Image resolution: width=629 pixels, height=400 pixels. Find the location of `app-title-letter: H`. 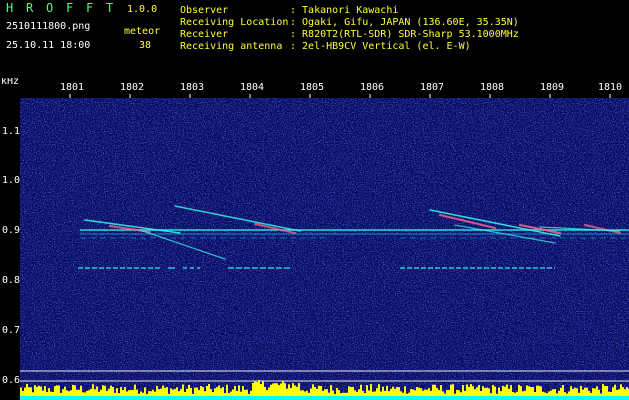

app-title-letter: H is located at coordinates (10, 8).